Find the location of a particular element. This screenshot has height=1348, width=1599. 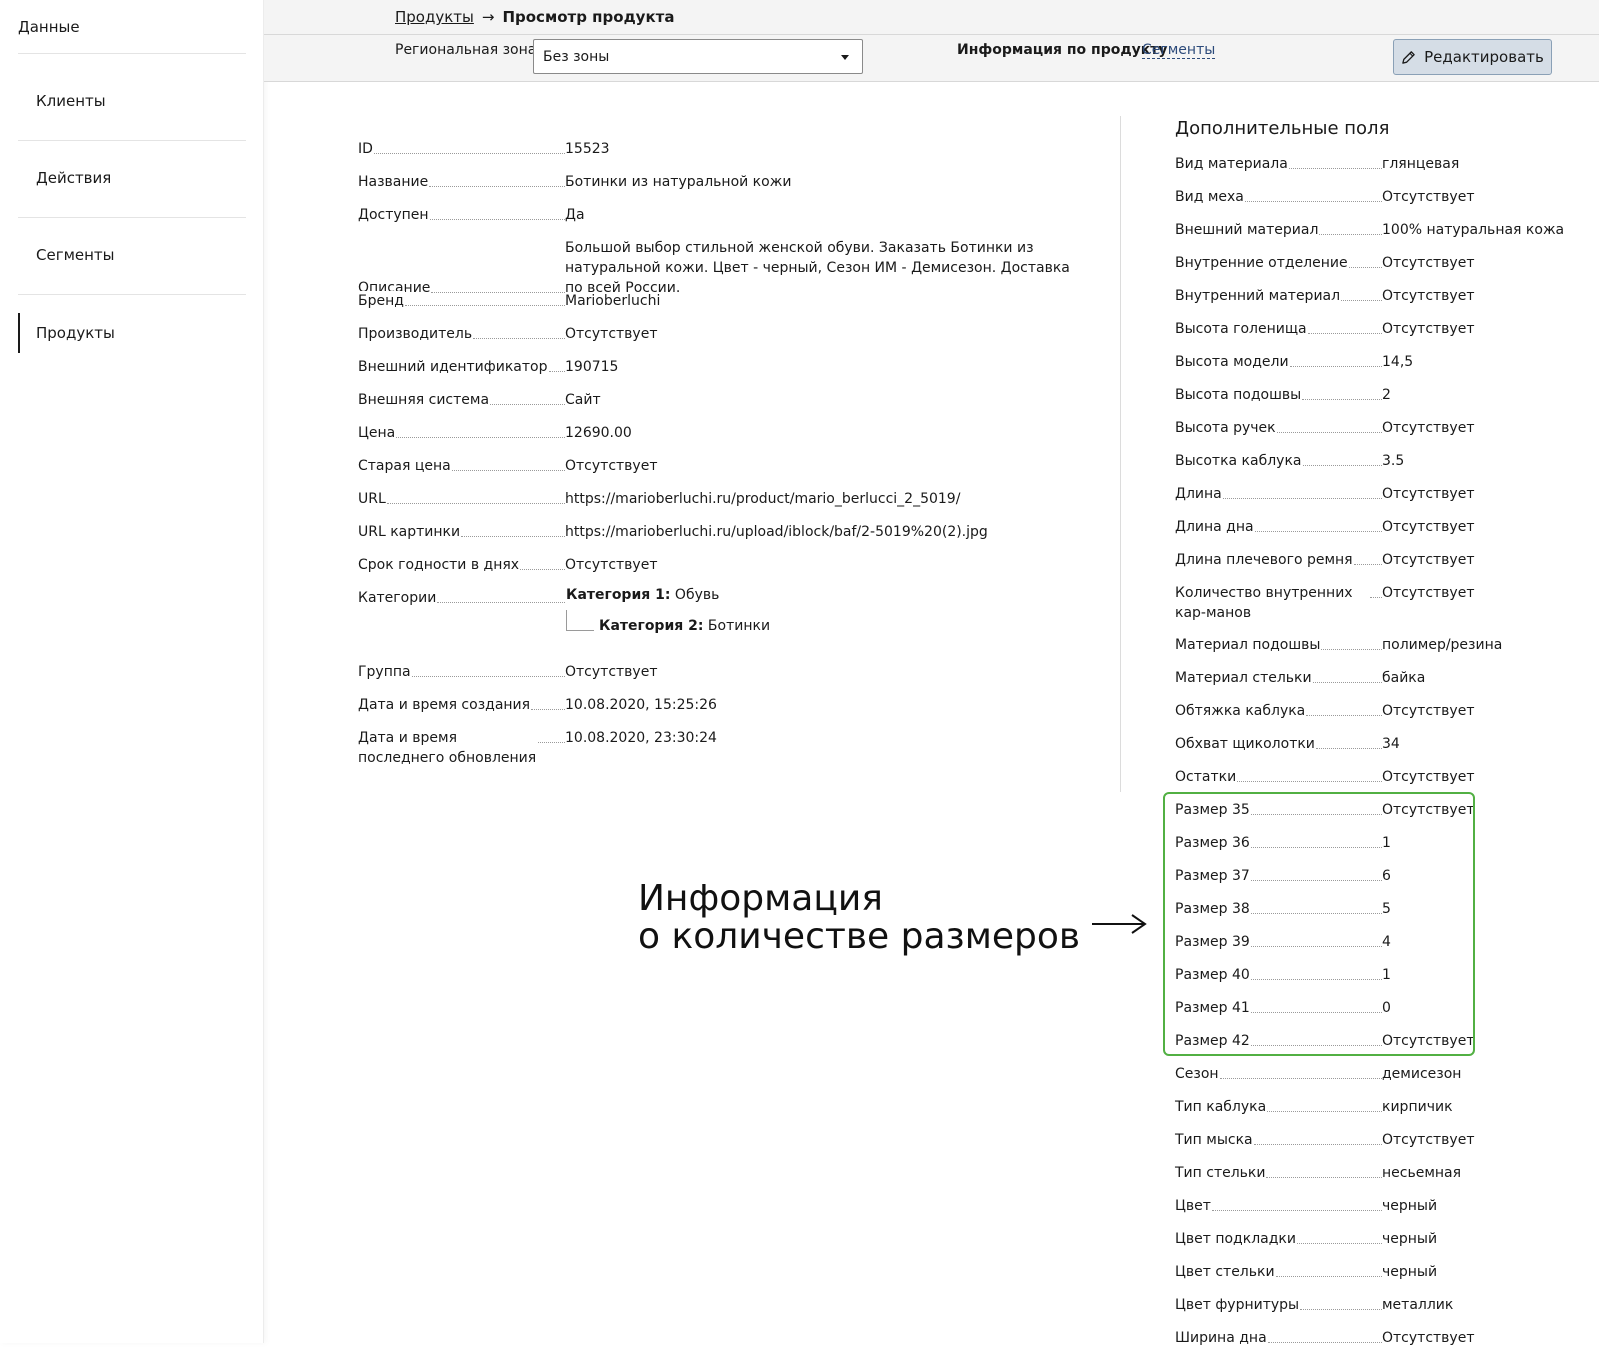

field-label: Внешняя система is located at coordinates (424, 400).